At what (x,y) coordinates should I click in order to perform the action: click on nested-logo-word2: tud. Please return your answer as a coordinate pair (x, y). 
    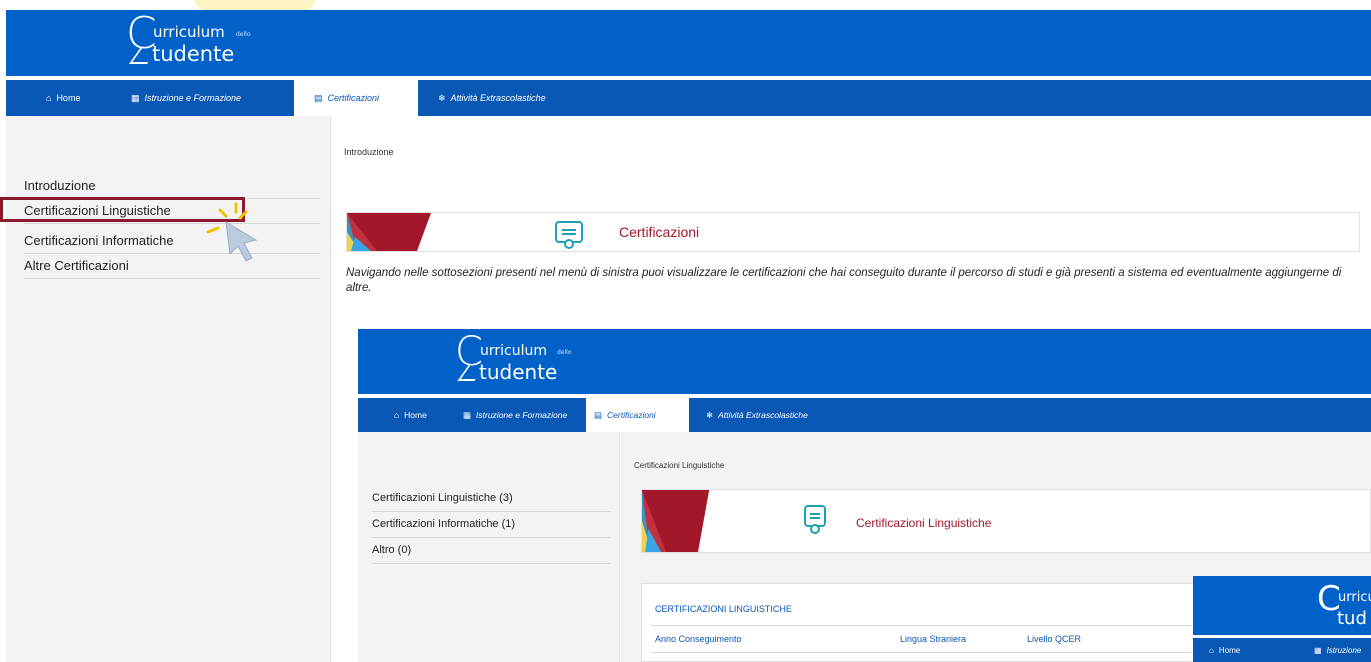
    Looking at the image, I should click on (1352, 618).